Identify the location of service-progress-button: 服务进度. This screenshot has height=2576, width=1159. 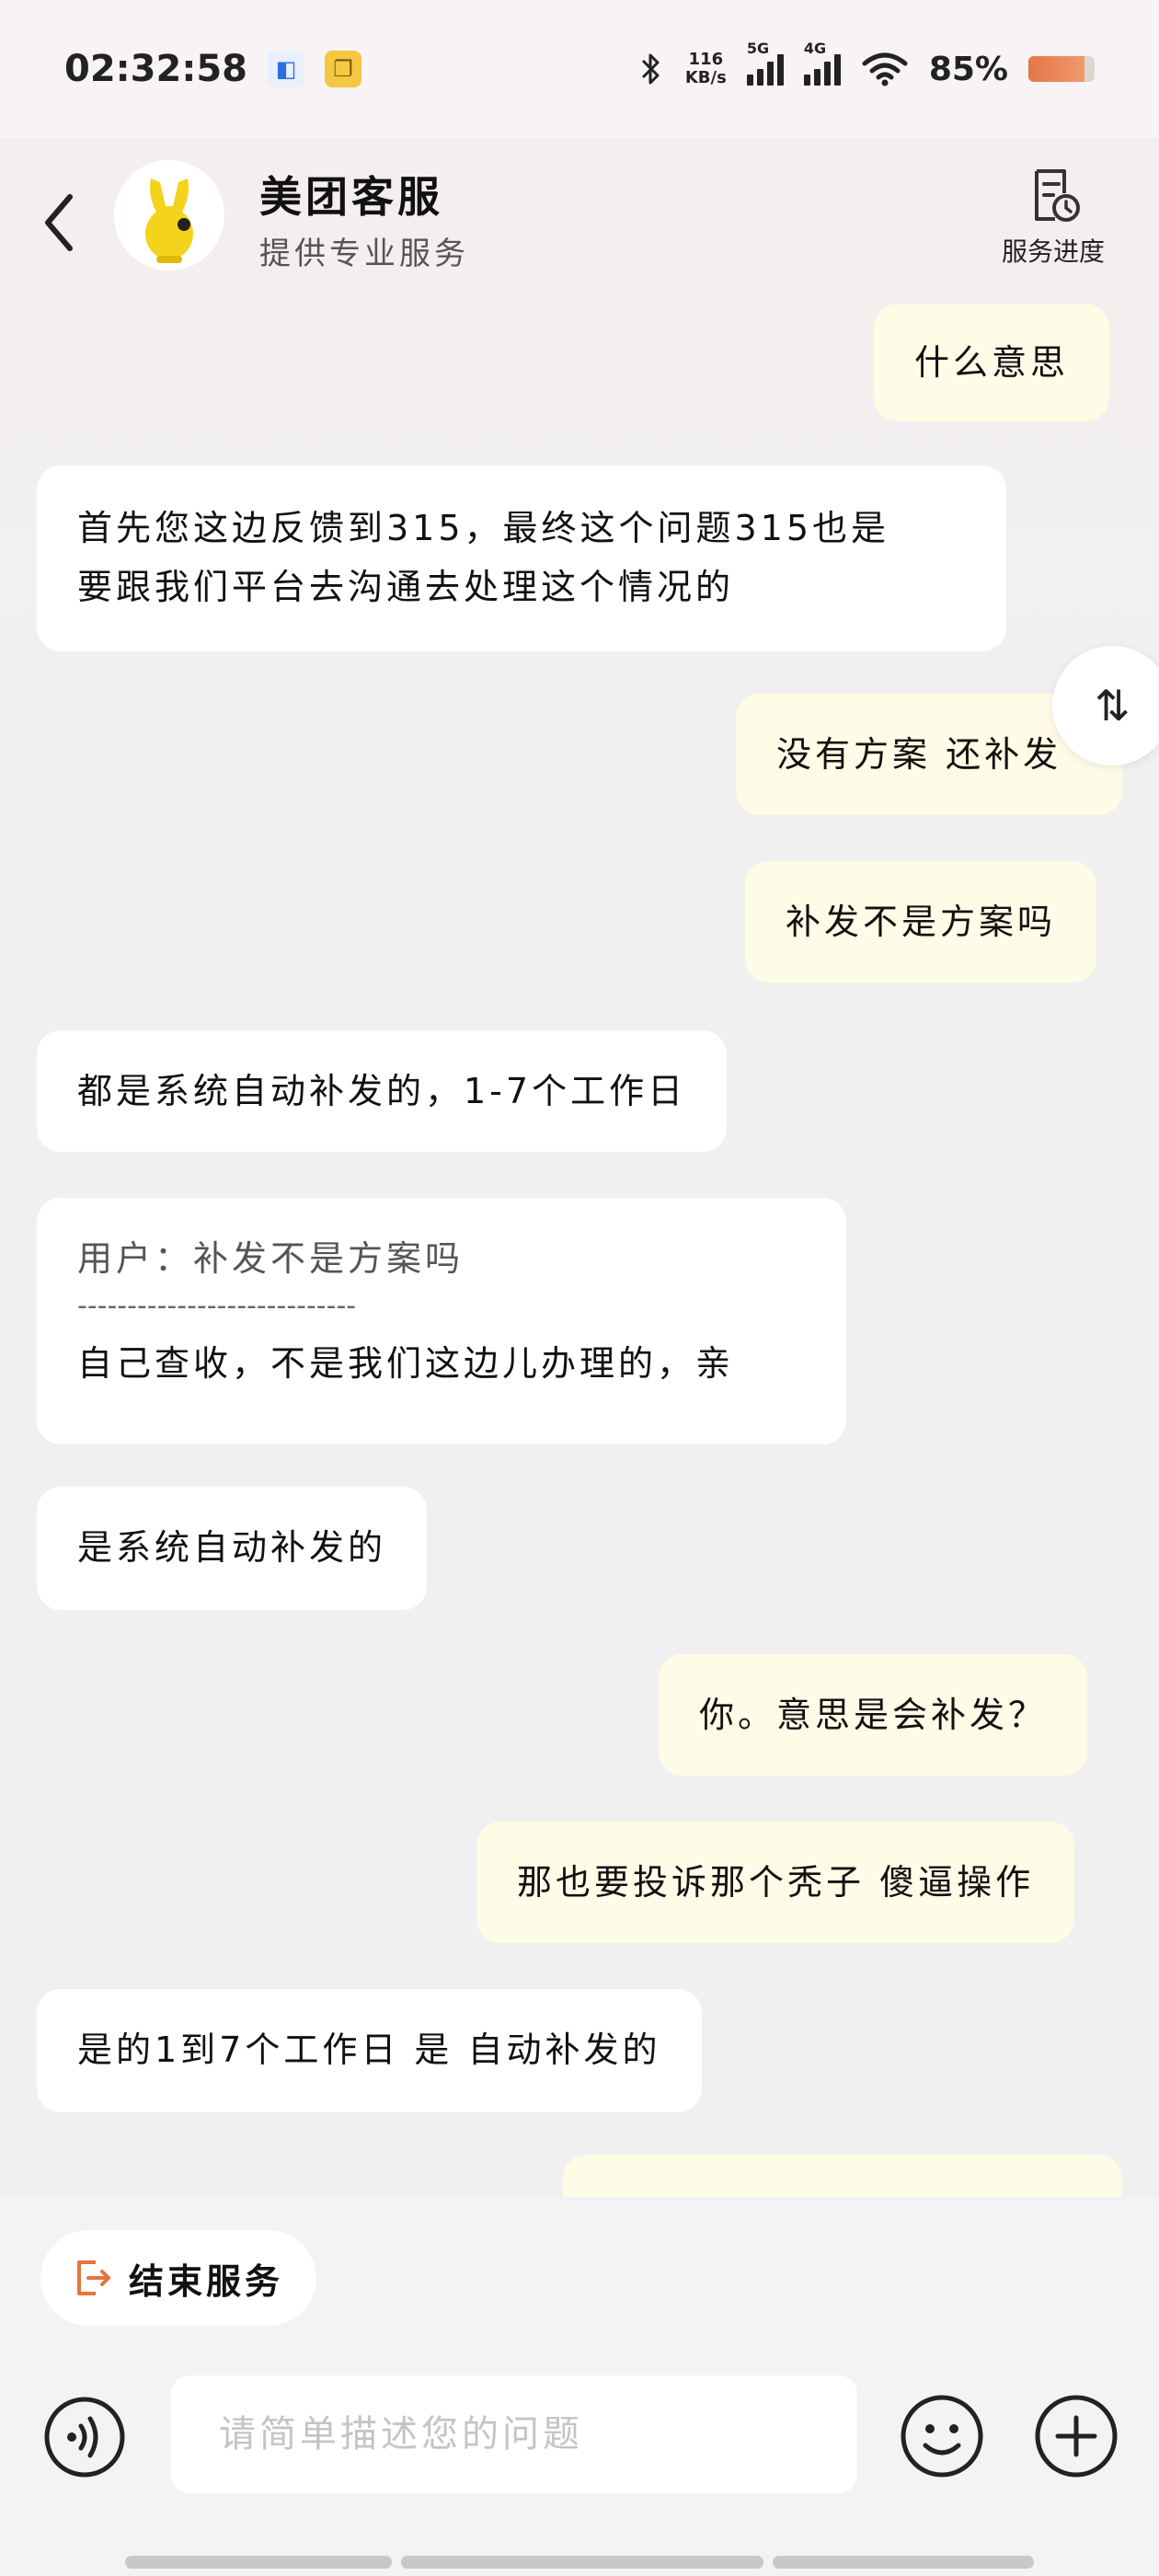
(1053, 221).